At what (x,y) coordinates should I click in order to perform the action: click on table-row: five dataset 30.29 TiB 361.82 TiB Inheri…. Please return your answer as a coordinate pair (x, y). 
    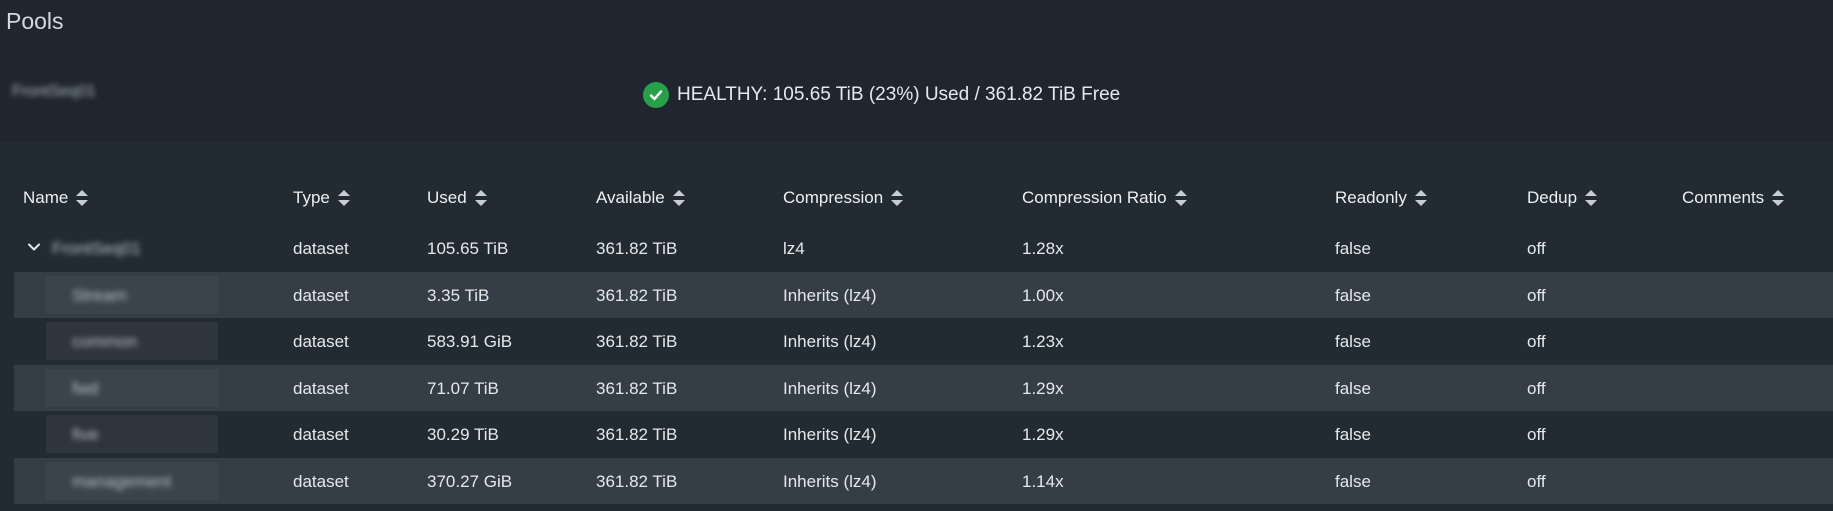
    Looking at the image, I should click on (916, 434).